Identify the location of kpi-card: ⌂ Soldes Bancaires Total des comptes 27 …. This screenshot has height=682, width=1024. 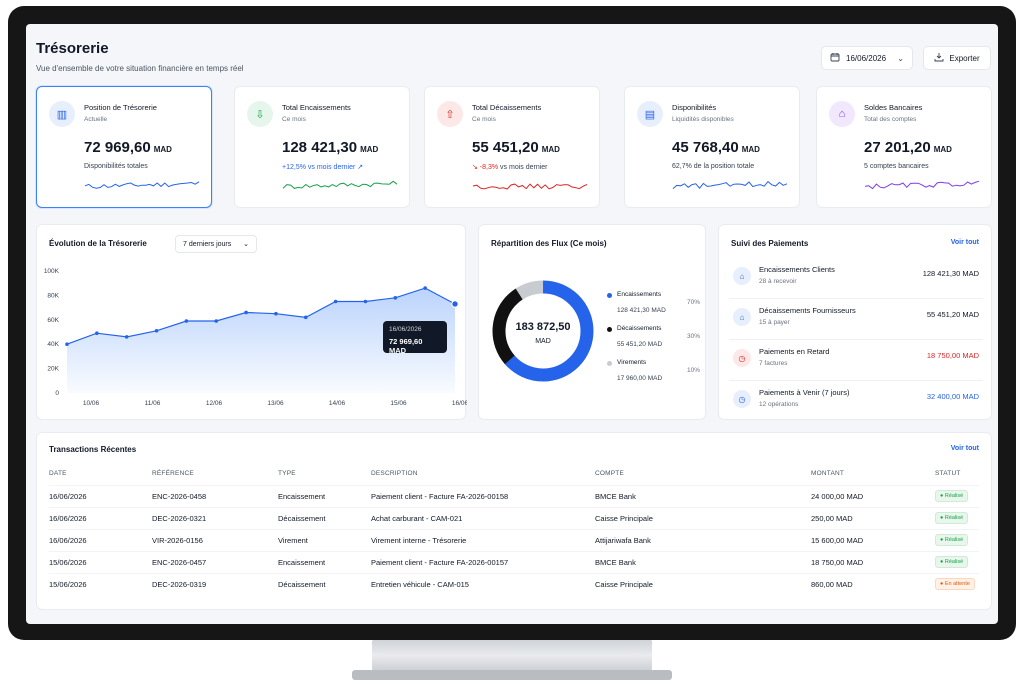
(904, 147).